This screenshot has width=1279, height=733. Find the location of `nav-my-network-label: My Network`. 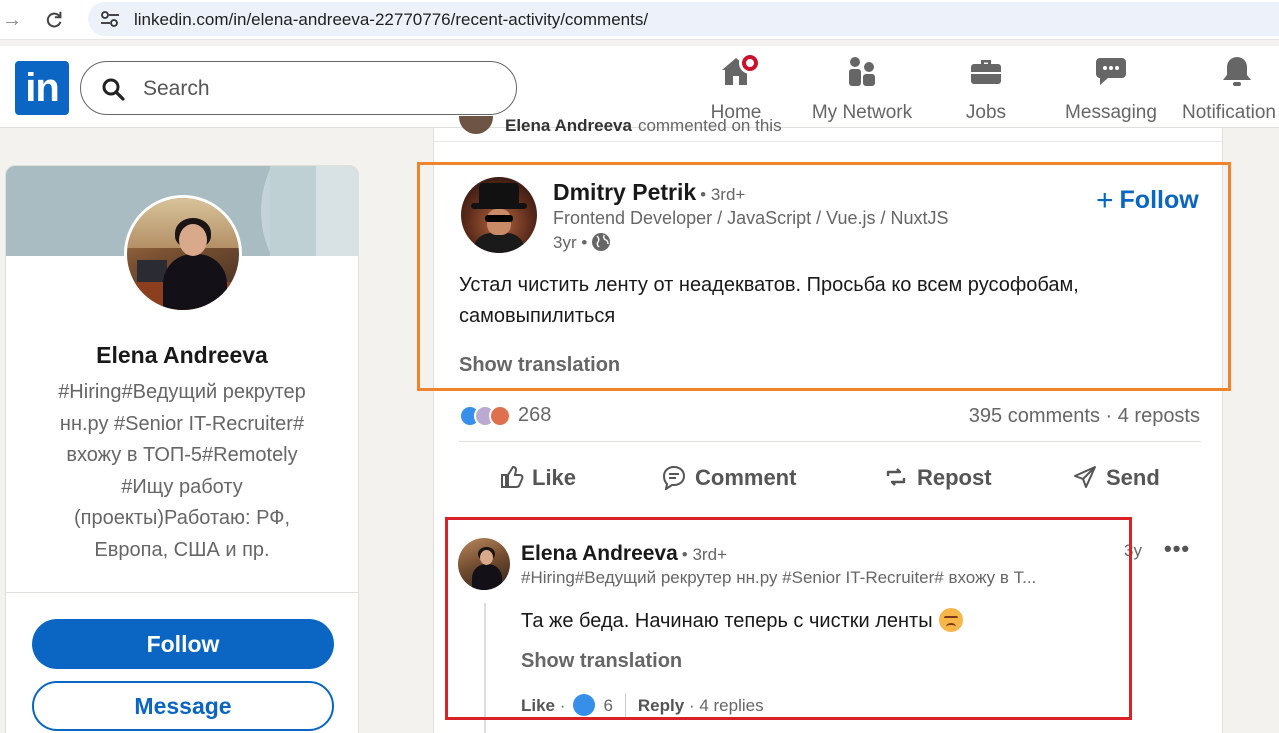

nav-my-network-label: My Network is located at coordinates (862, 112).